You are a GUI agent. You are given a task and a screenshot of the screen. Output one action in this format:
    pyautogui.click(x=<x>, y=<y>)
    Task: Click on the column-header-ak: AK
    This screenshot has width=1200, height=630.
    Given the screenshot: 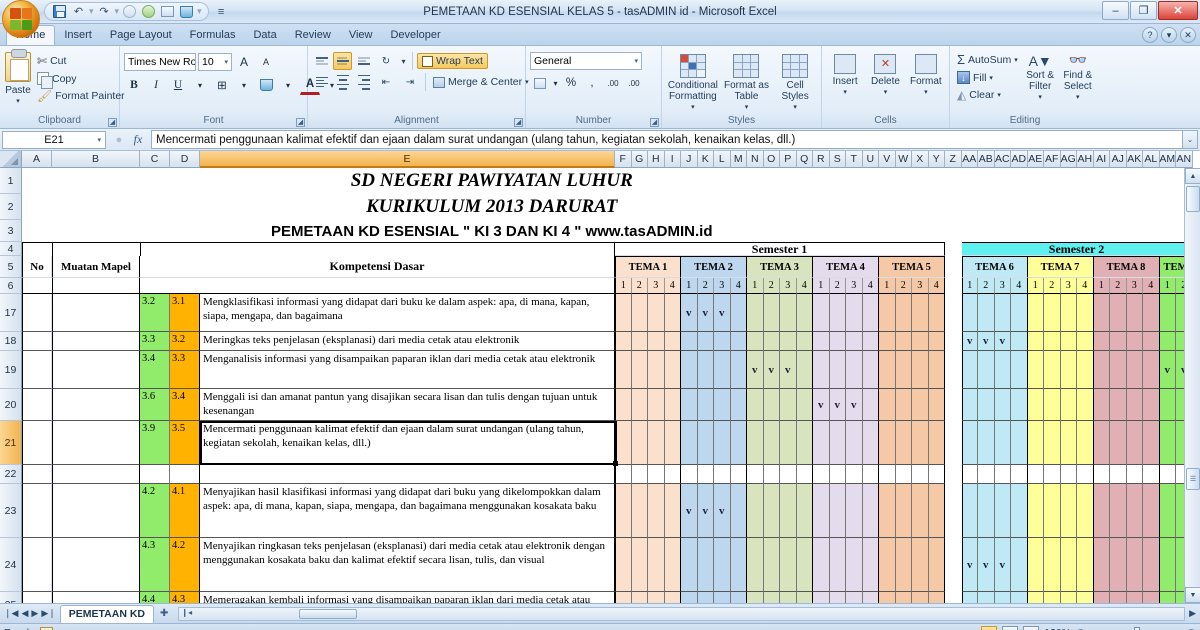 What is the action you would take?
    pyautogui.click(x=1134, y=159)
    